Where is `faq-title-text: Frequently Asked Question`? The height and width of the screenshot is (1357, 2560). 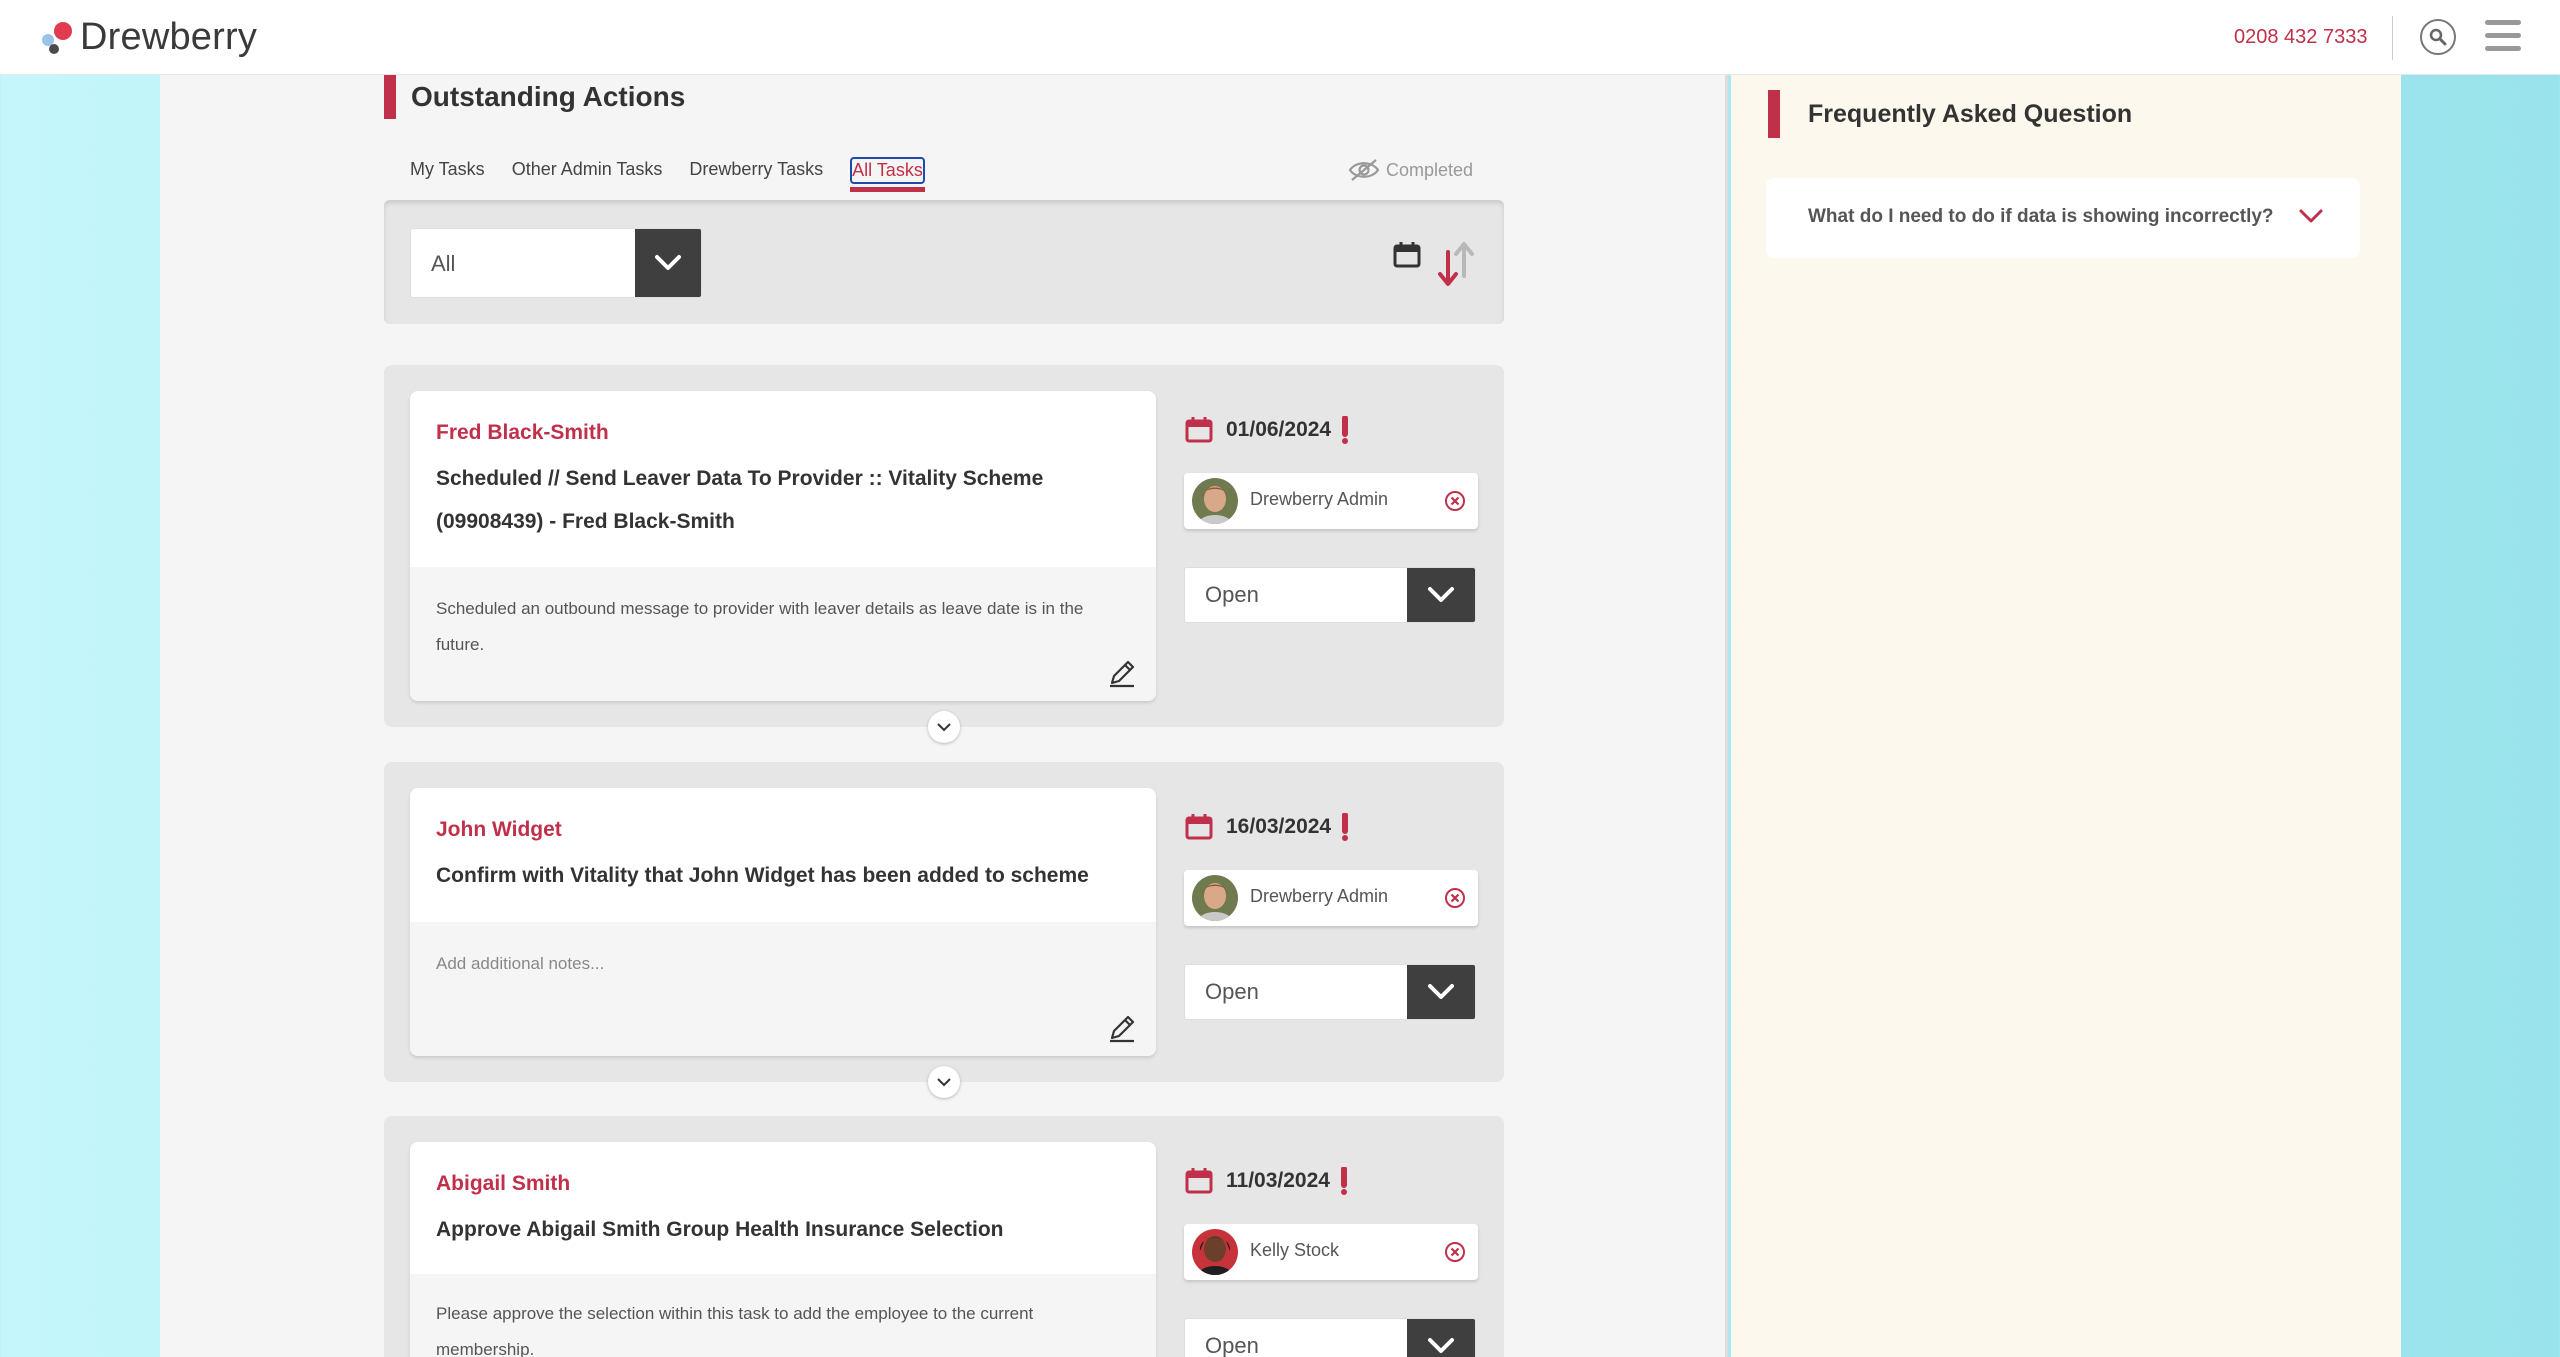 faq-title-text: Frequently Asked Question is located at coordinates (1970, 113).